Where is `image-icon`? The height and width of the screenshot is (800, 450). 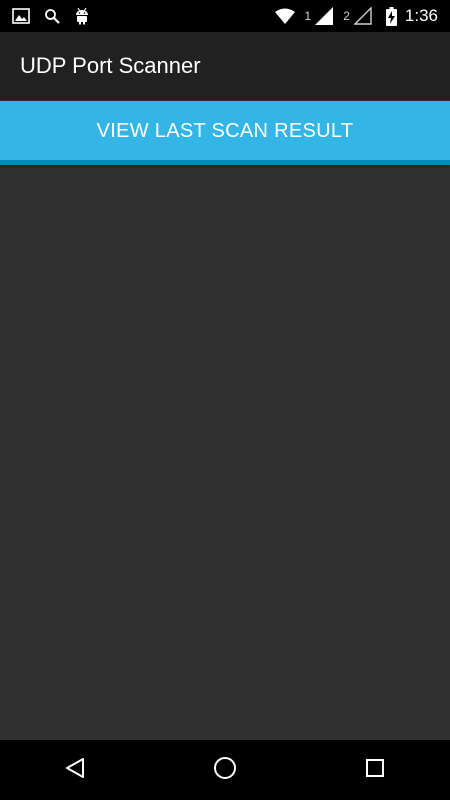 image-icon is located at coordinates (21, 16).